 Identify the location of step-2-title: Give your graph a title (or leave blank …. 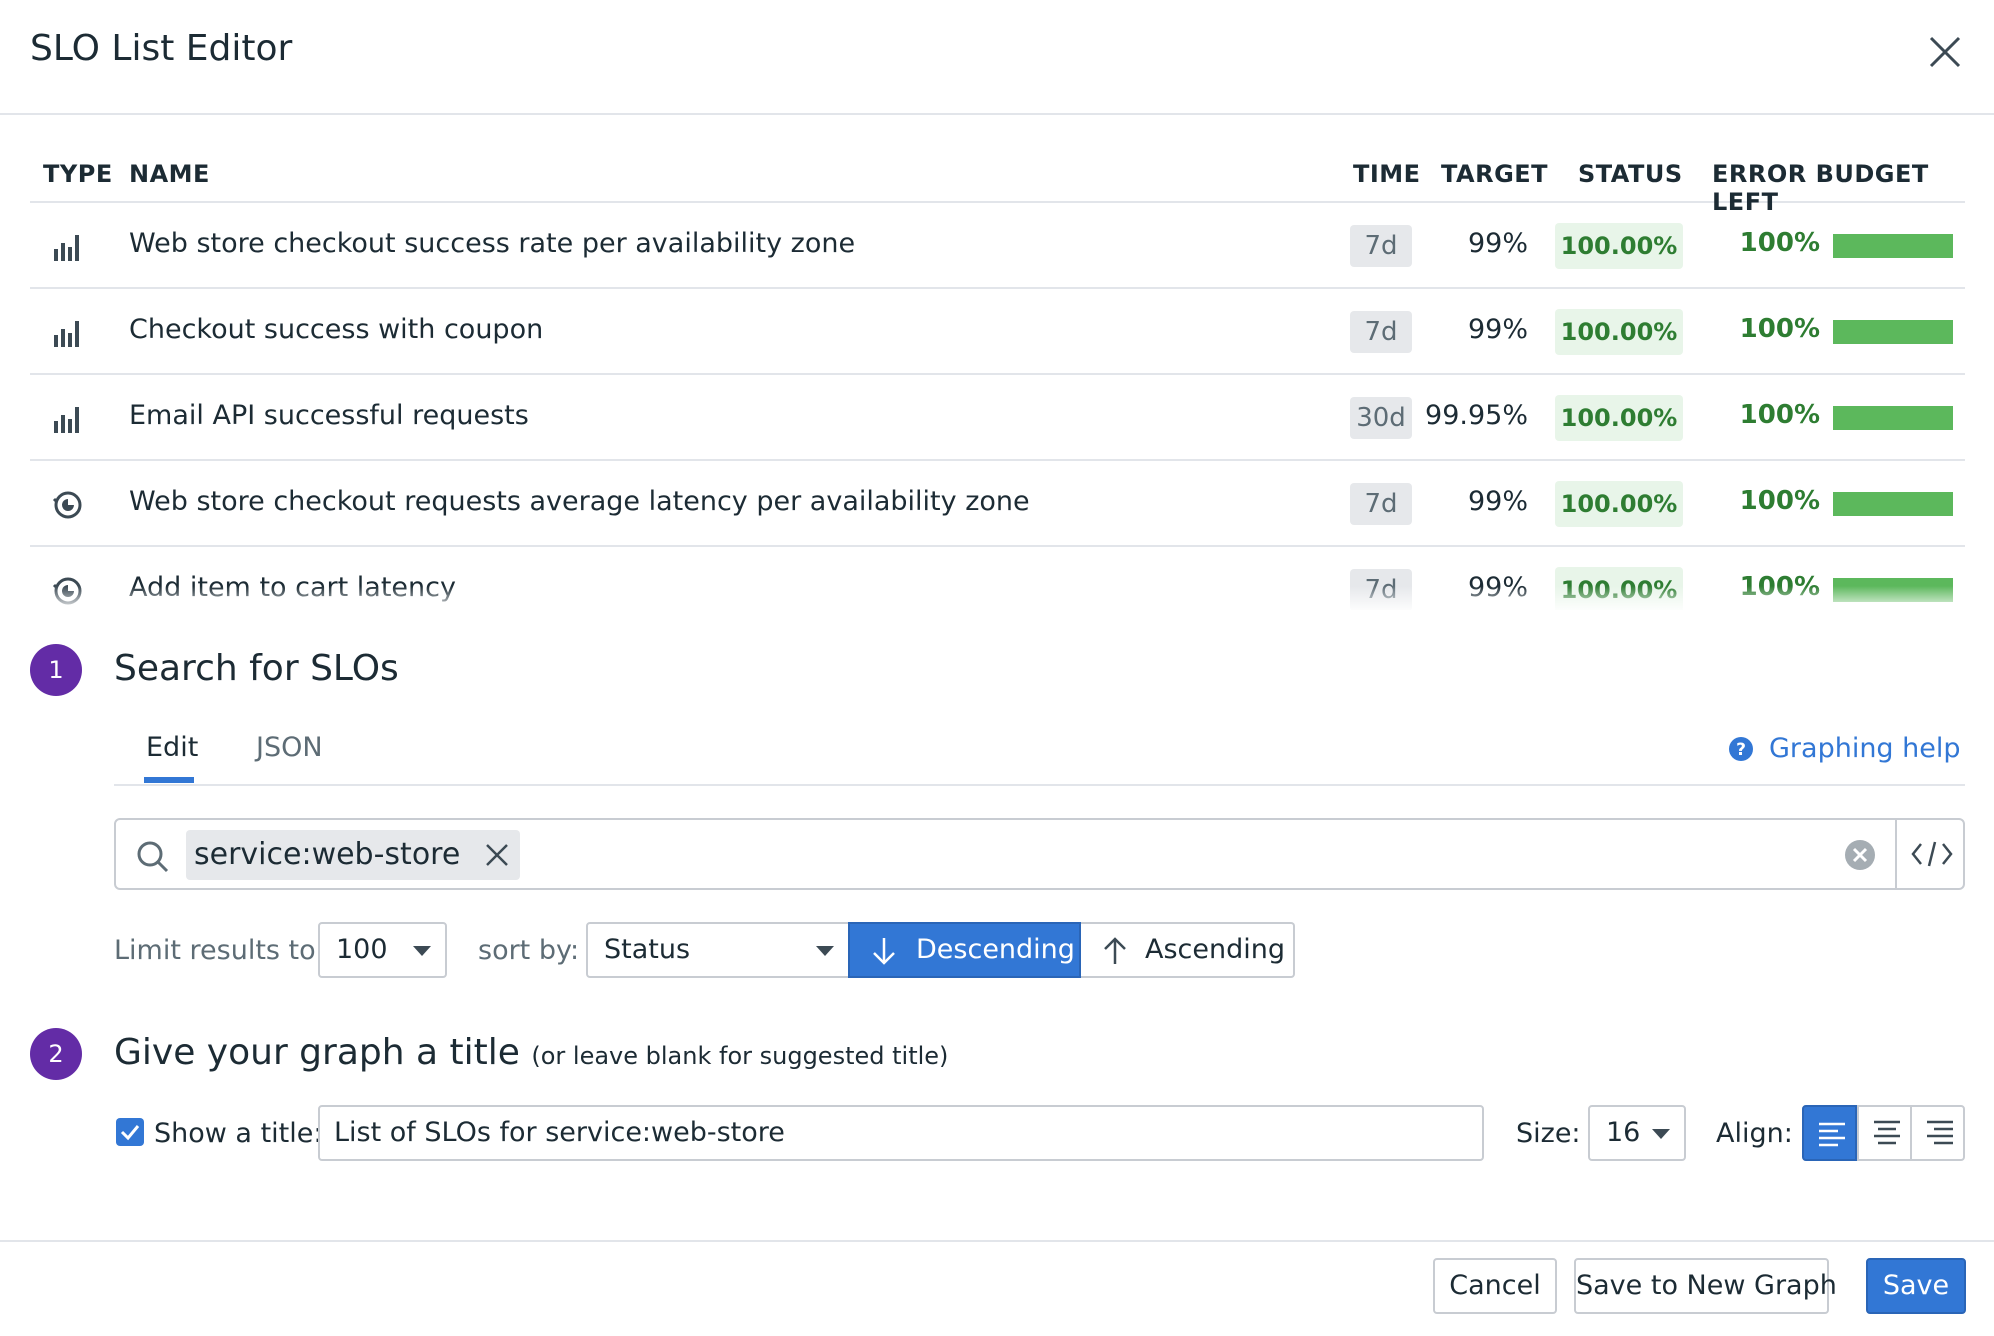
(531, 1052).